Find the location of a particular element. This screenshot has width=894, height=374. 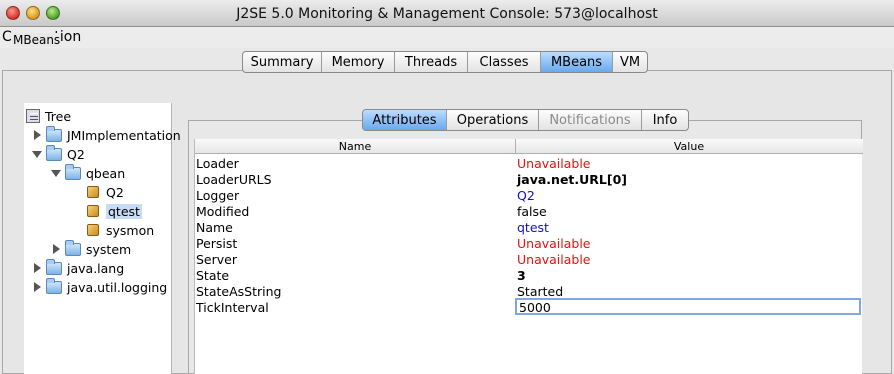

tree-node-label: qbean is located at coordinates (106, 173).